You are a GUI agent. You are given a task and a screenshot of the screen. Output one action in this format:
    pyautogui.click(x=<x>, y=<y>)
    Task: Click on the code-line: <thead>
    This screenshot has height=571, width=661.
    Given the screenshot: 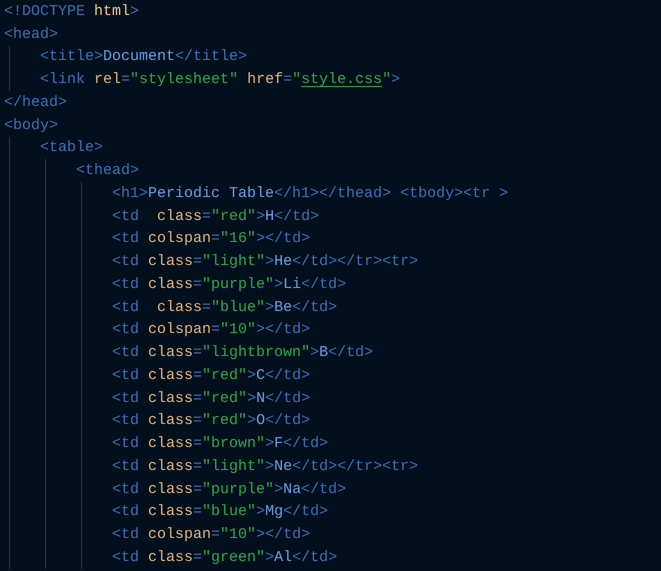 What is the action you would take?
    pyautogui.click(x=108, y=171)
    